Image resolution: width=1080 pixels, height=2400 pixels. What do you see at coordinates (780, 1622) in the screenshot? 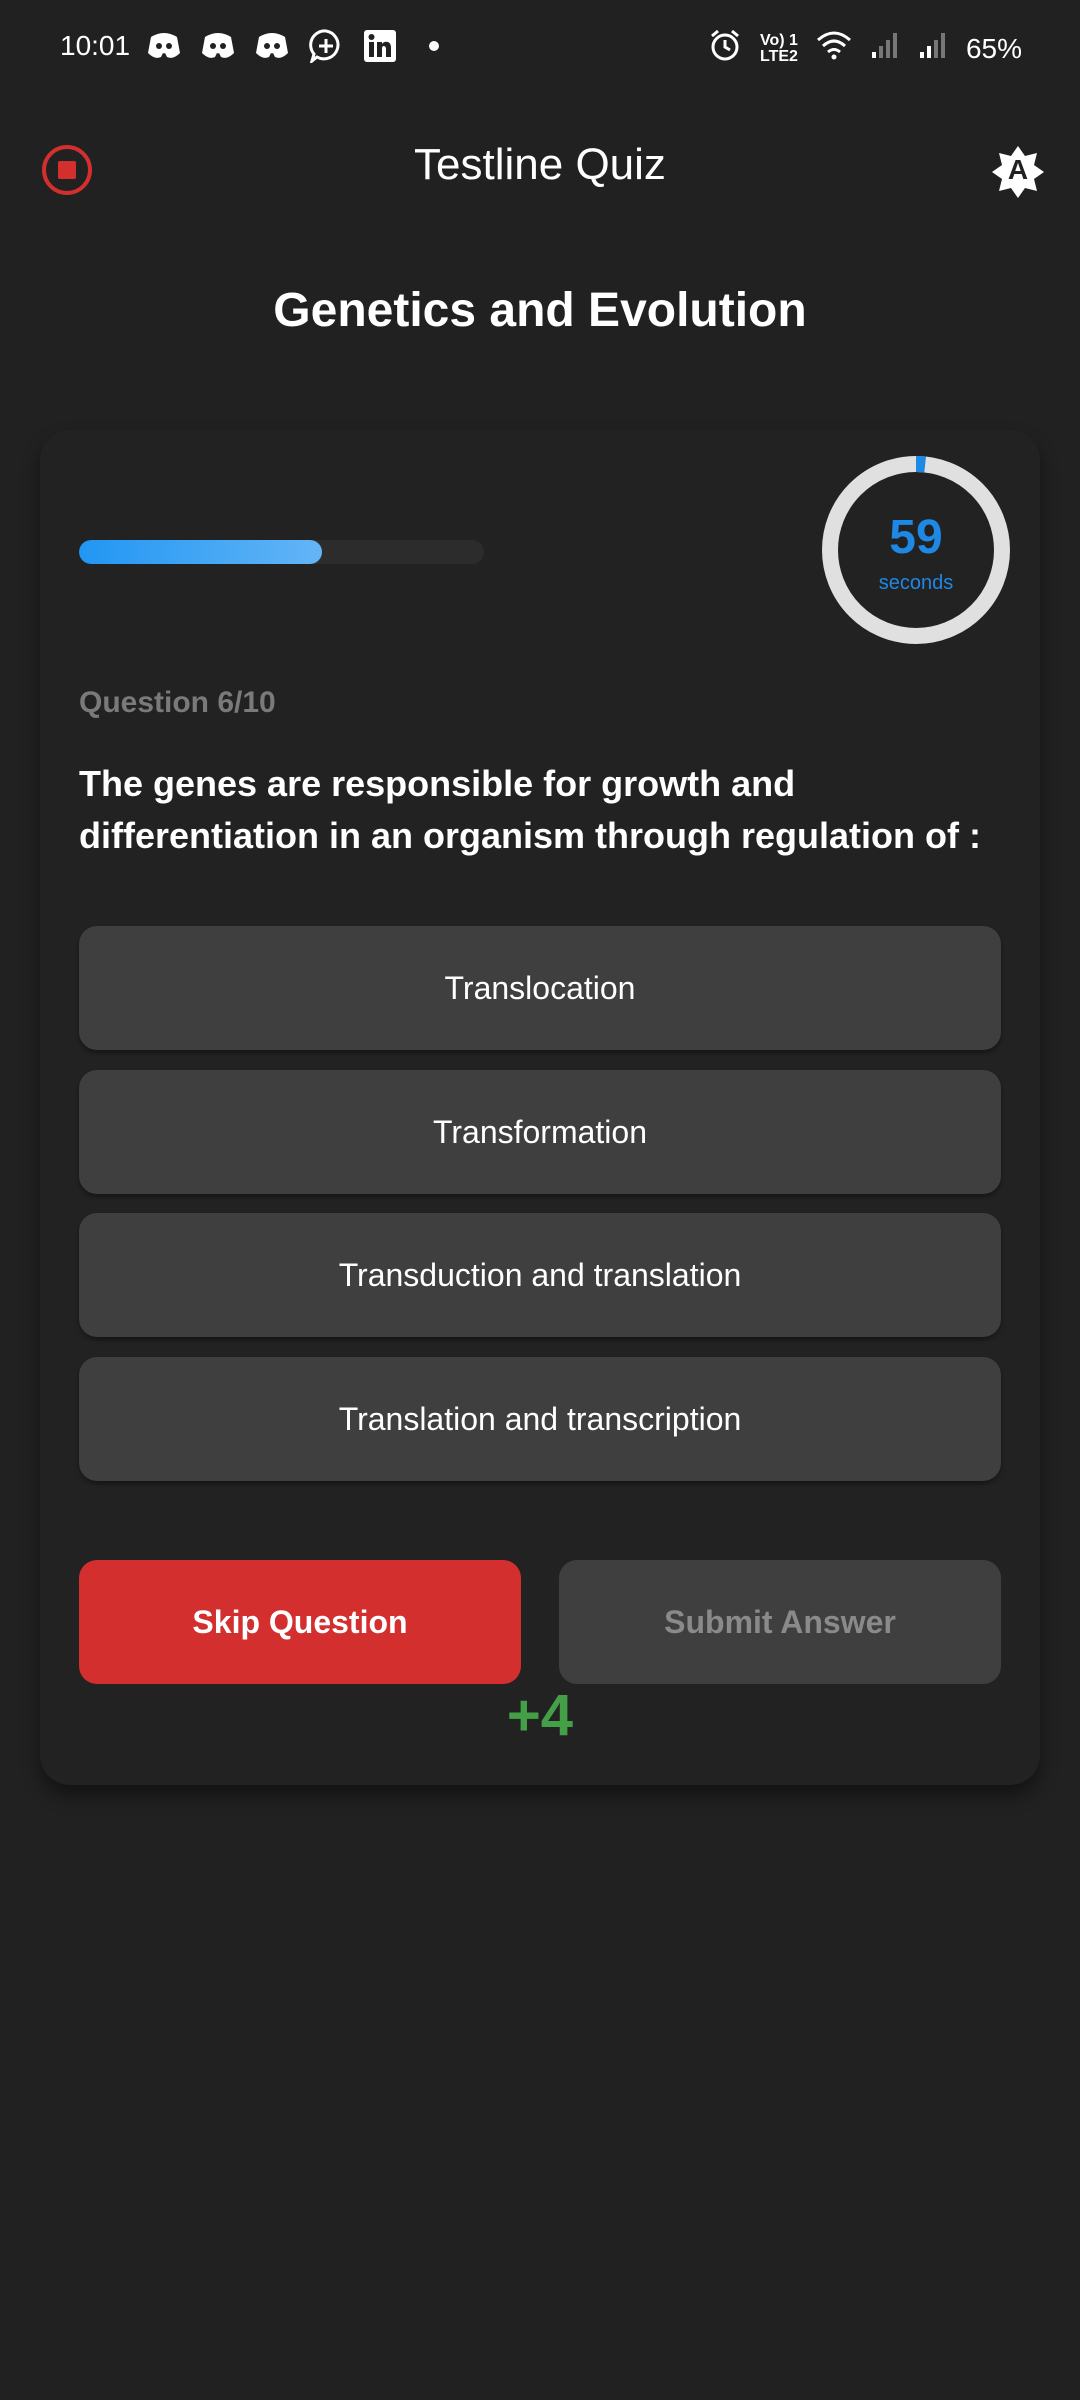
I see `submit-answer-button: Submit Answer` at bounding box center [780, 1622].